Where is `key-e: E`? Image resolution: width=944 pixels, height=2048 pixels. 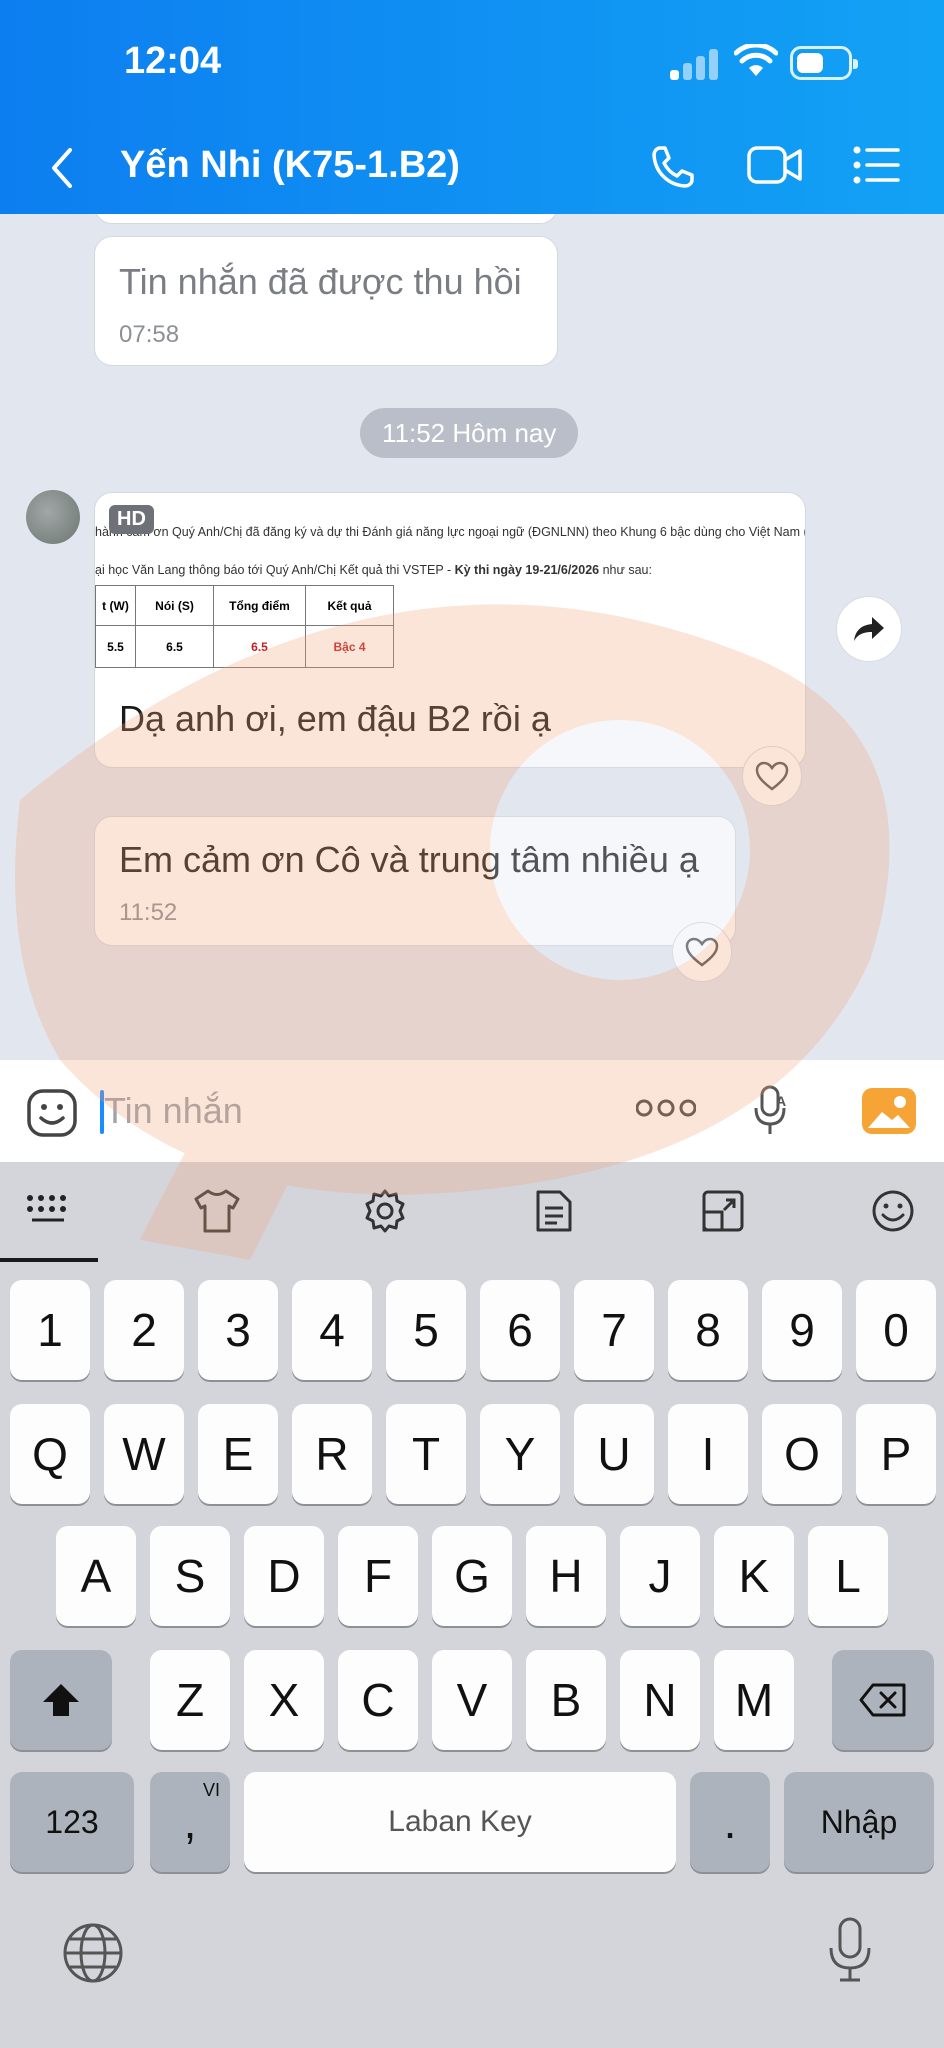 key-e: E is located at coordinates (238, 1454).